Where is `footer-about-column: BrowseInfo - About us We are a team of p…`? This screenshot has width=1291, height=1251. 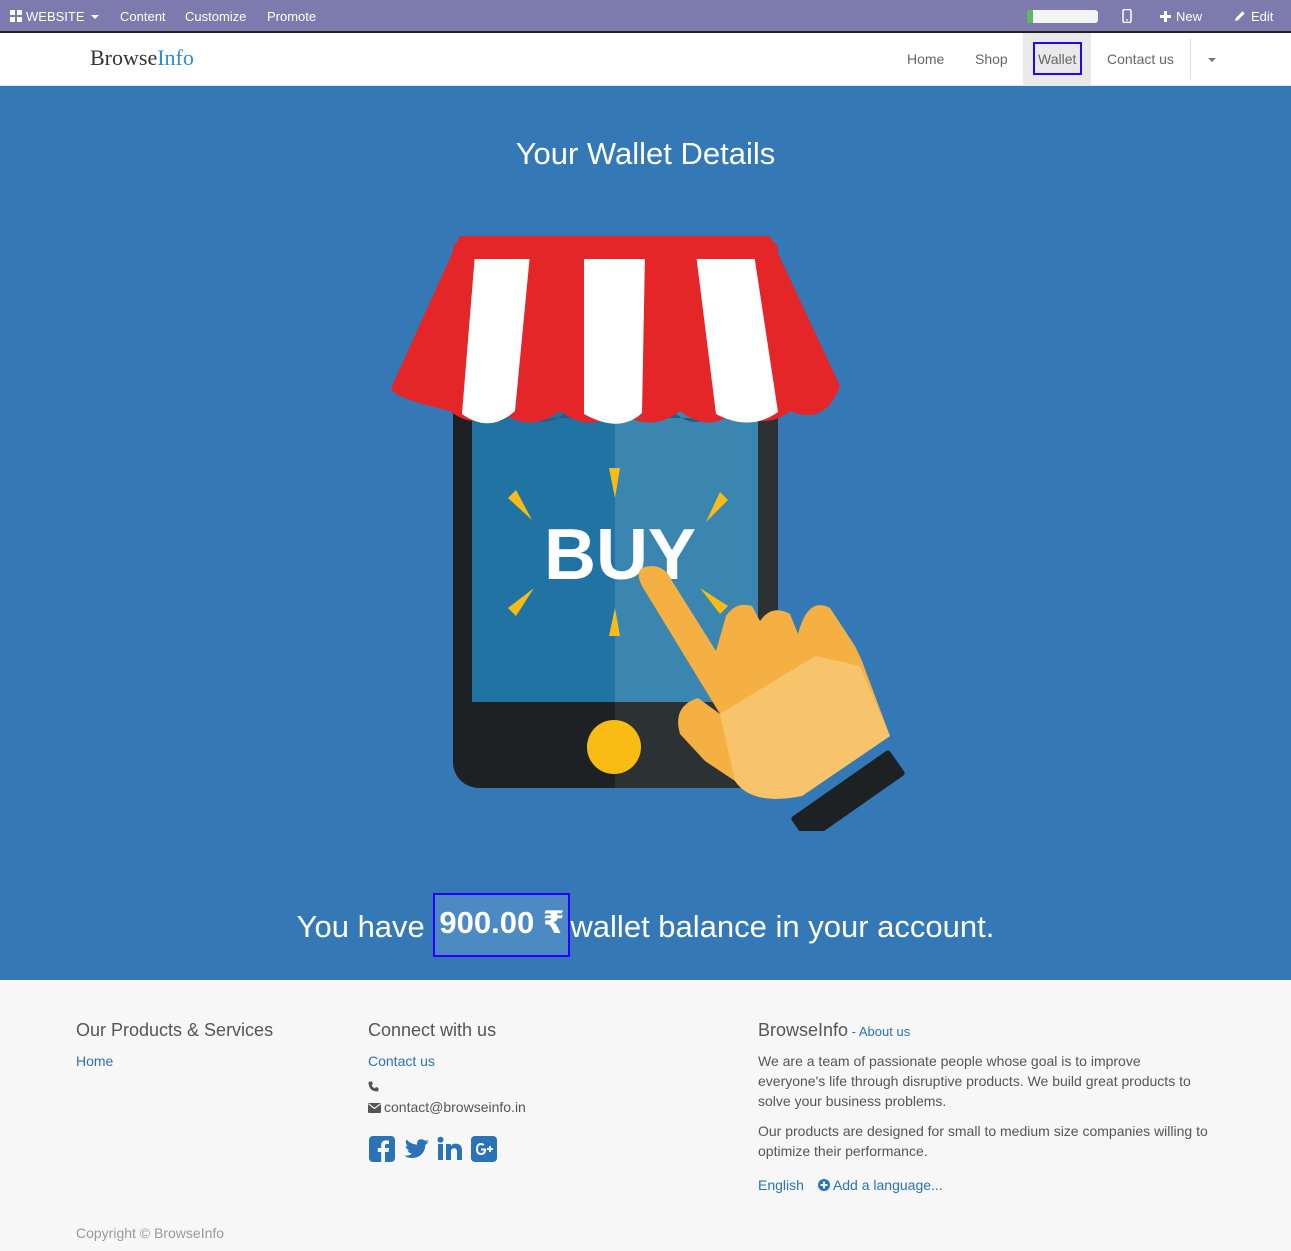
footer-about-column: BrowseInfo - About us We are a team of p… is located at coordinates (983, 1106).